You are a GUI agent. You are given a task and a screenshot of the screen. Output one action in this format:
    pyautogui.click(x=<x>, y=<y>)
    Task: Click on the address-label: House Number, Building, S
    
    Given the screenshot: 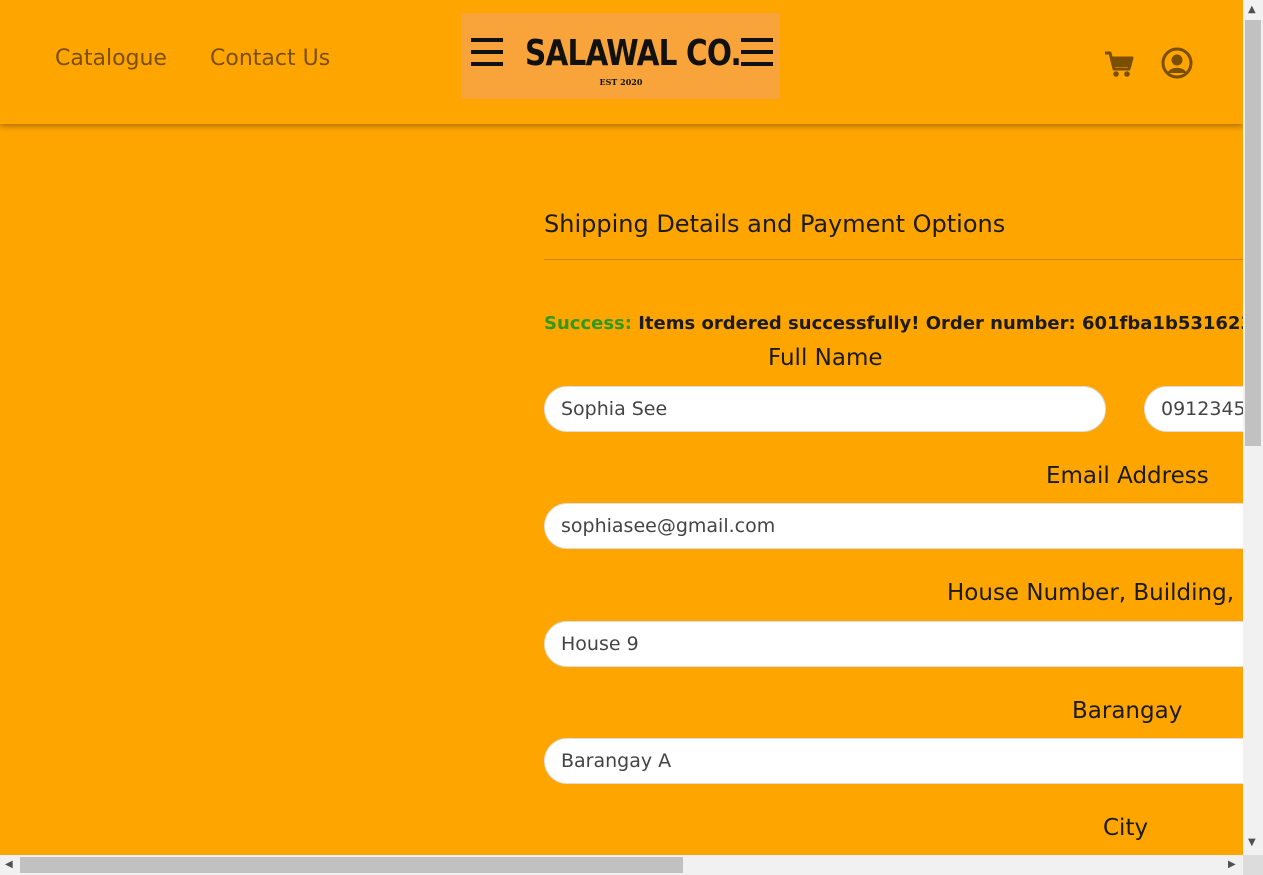 What is the action you would take?
    pyautogui.click(x=1095, y=593)
    